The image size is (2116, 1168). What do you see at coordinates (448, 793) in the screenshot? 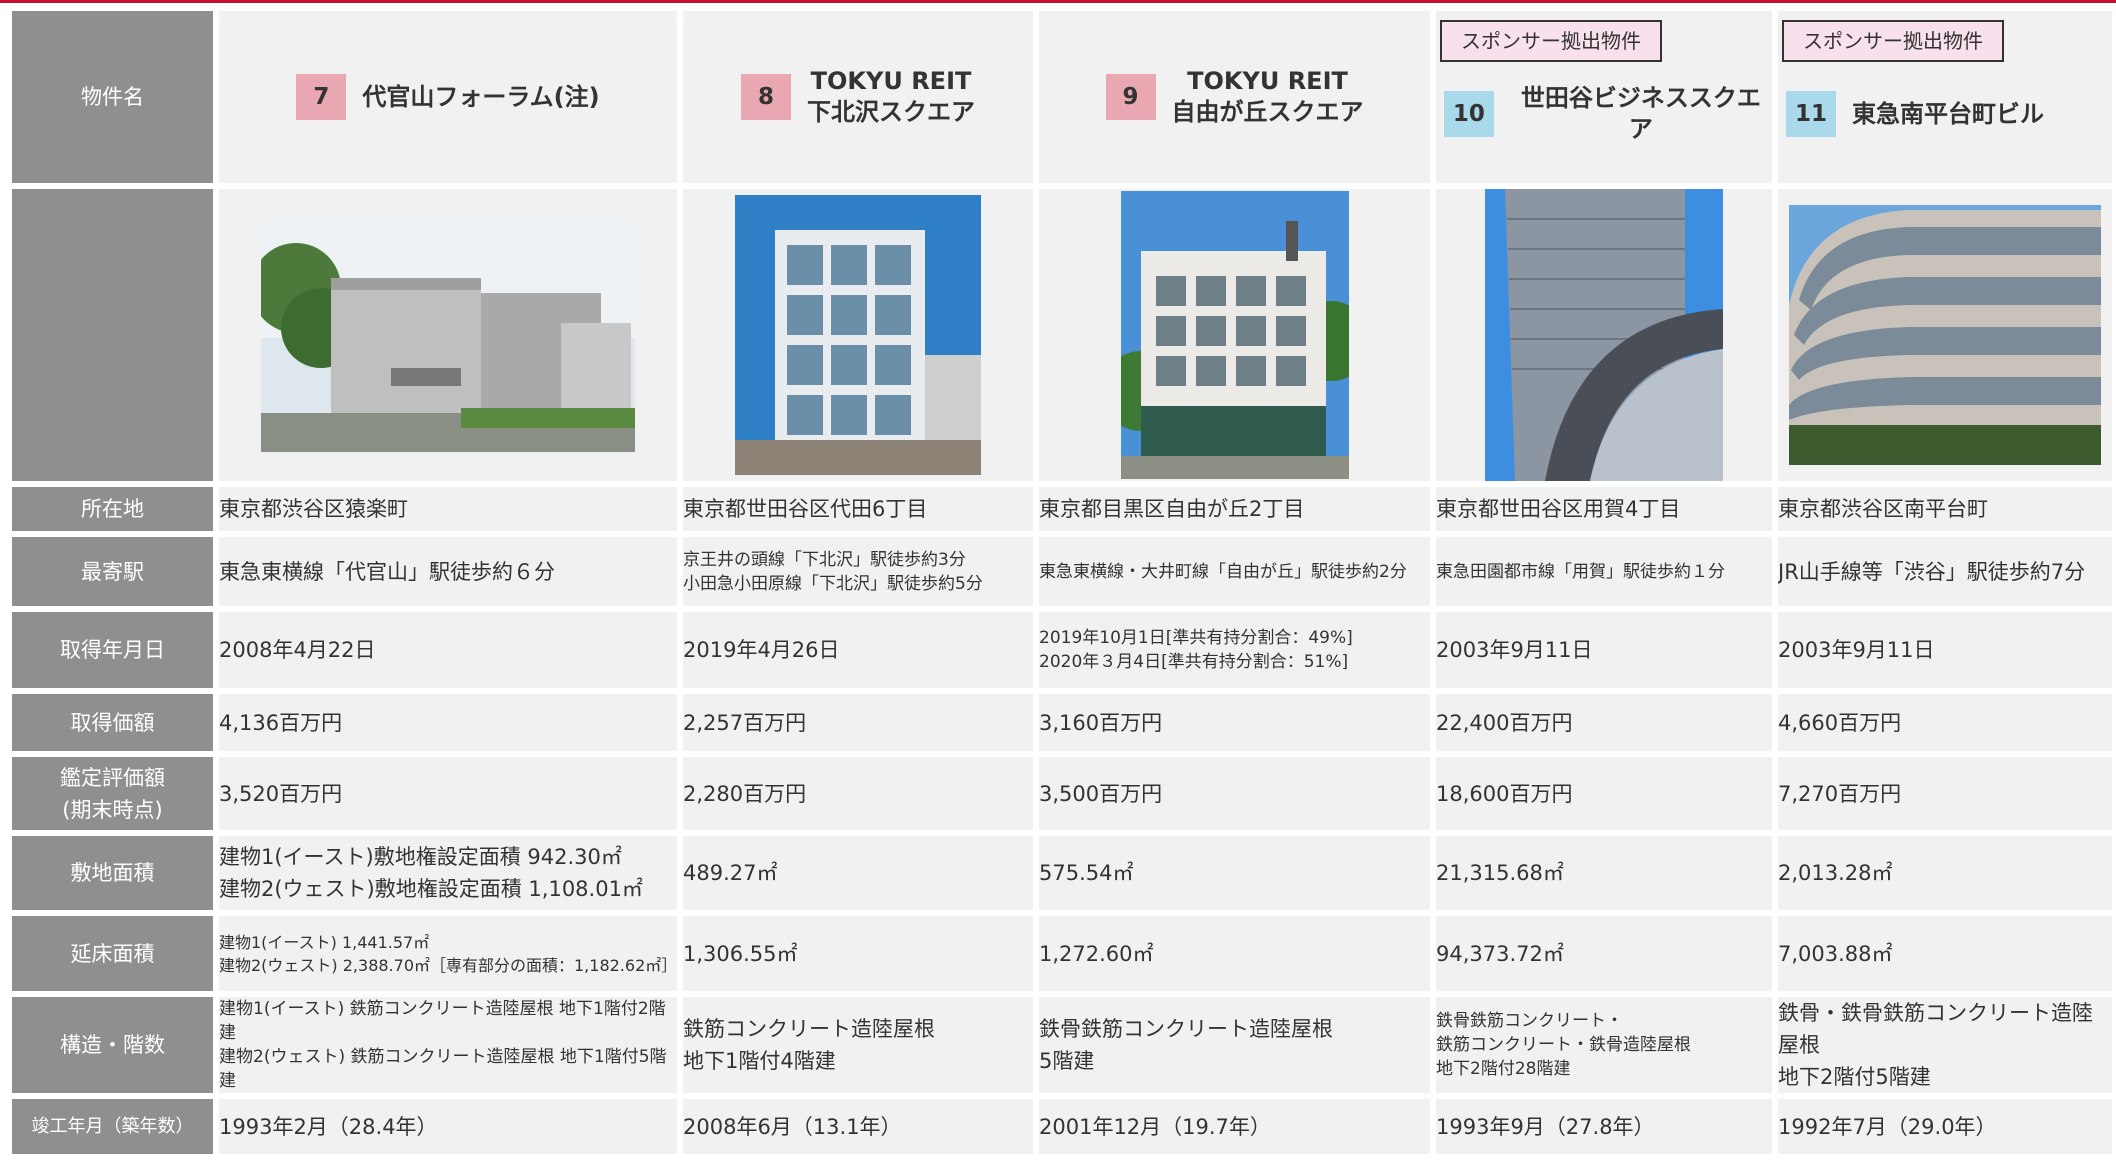
I see `appraisal-cell: 3,520百万円` at bounding box center [448, 793].